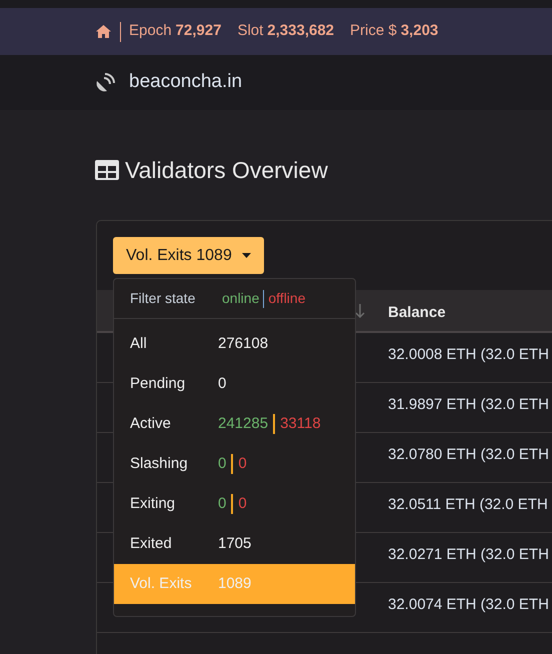 Image resolution: width=552 pixels, height=654 pixels. Describe the element at coordinates (246, 255) in the screenshot. I see `caret-icon` at that location.